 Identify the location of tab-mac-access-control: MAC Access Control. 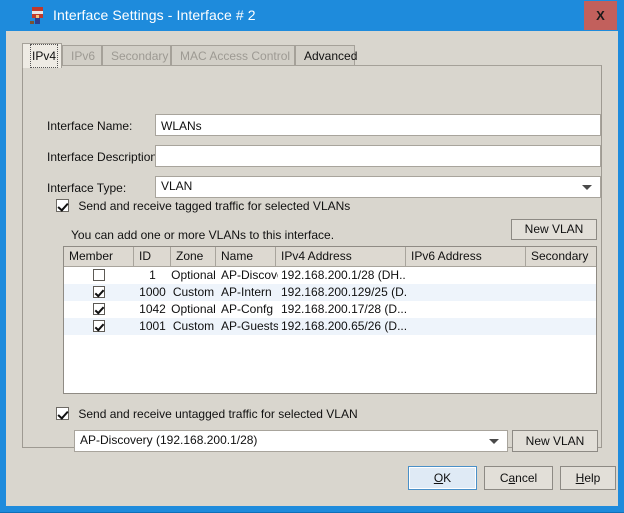
(233, 55).